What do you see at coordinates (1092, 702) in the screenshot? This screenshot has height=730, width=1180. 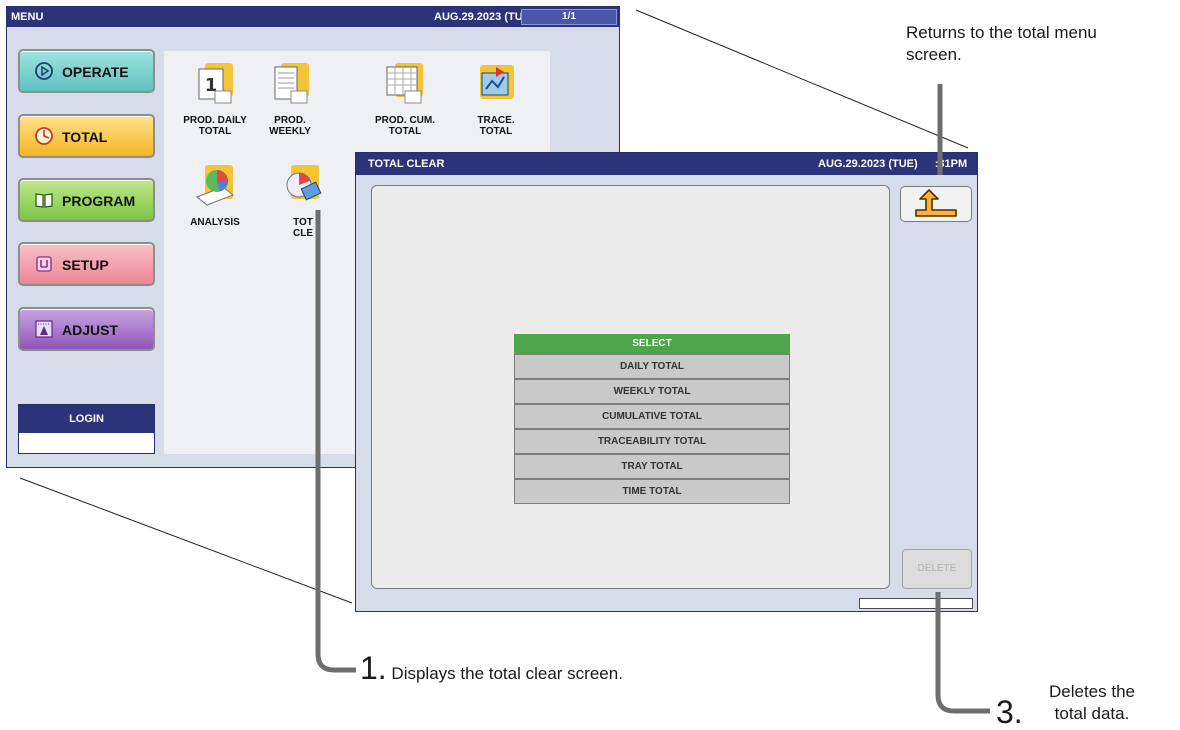 I see `step3-text: Deletes the total data.` at bounding box center [1092, 702].